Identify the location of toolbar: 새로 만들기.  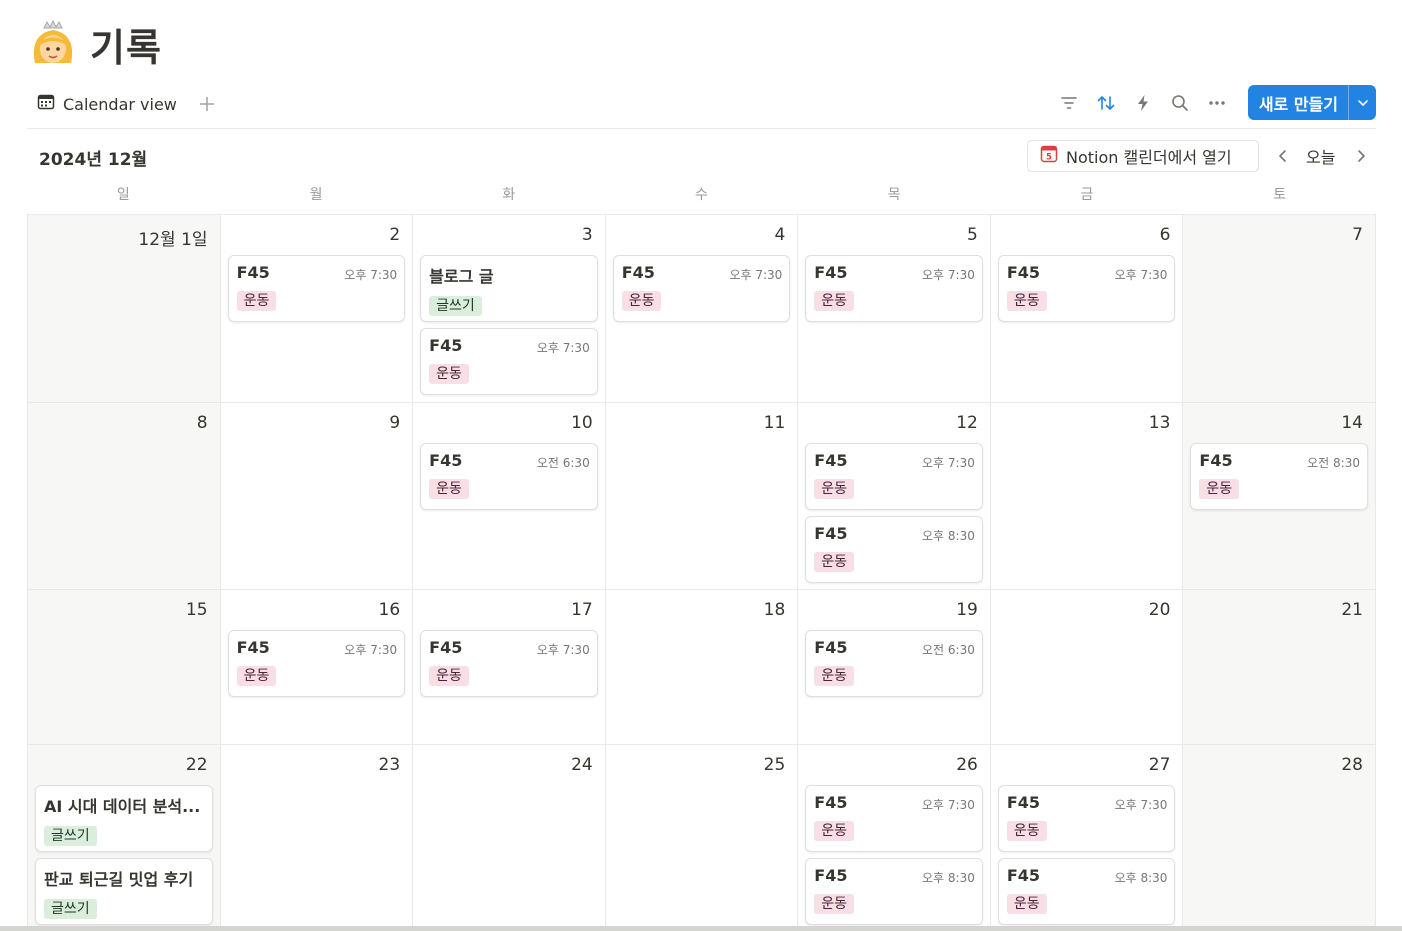
(1216, 102).